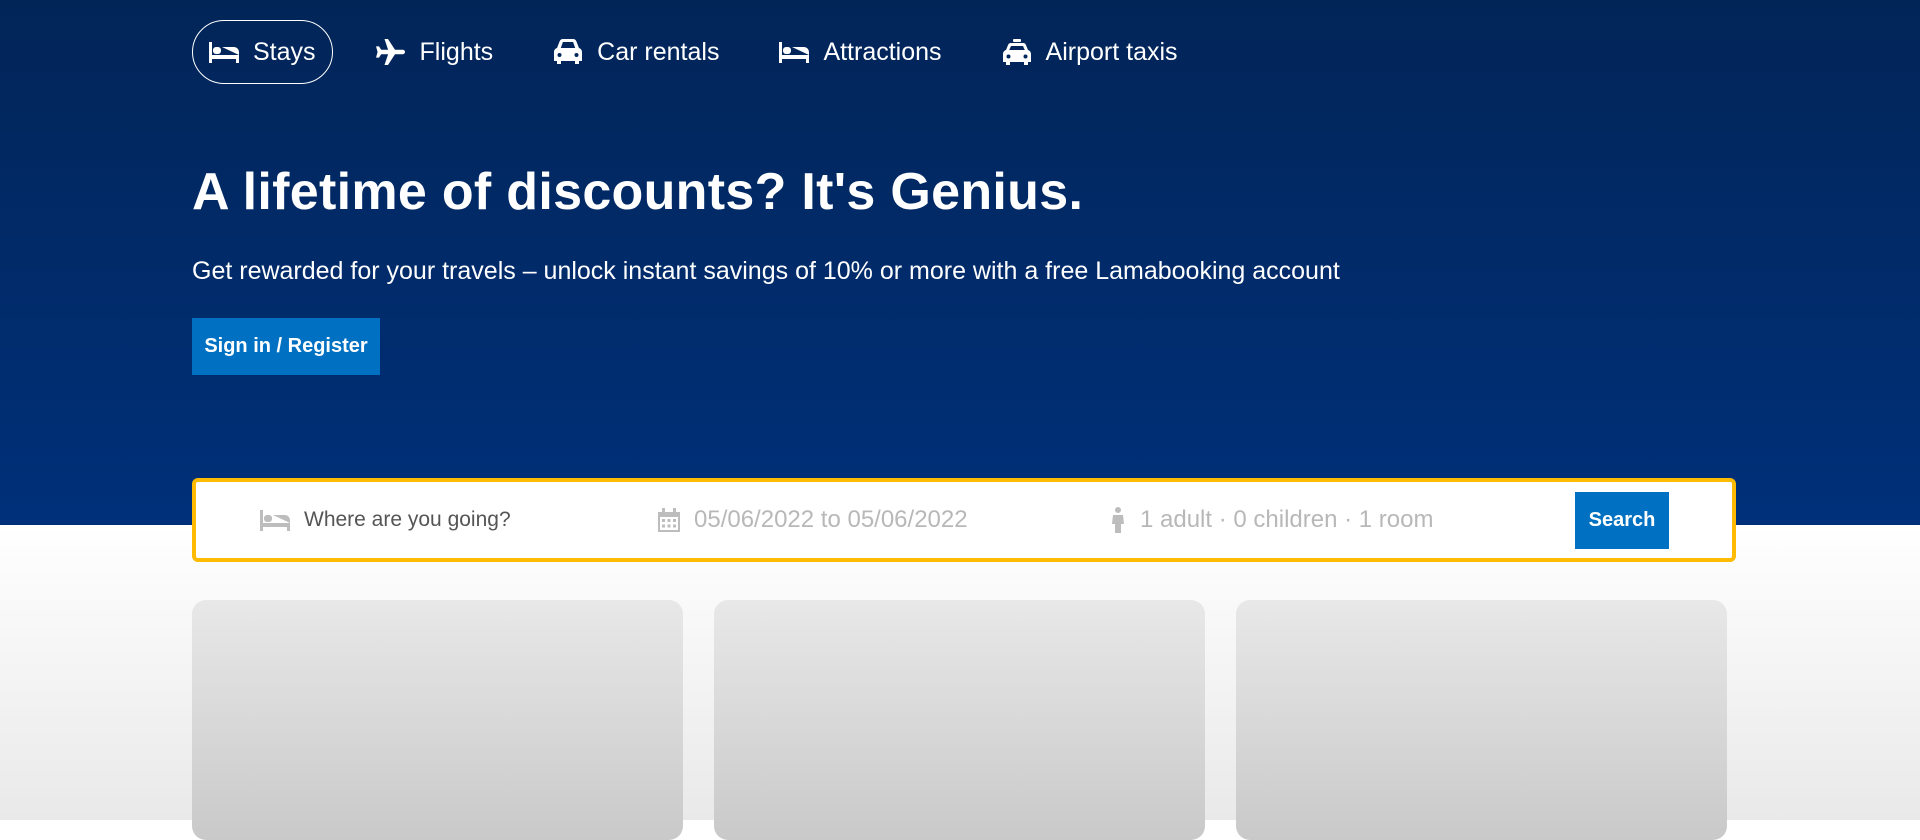 Image resolution: width=1920 pixels, height=840 pixels. Describe the element at coordinates (1287, 519) in the screenshot. I see `guests-text: 1 adult · 0 children · 1 room` at that location.